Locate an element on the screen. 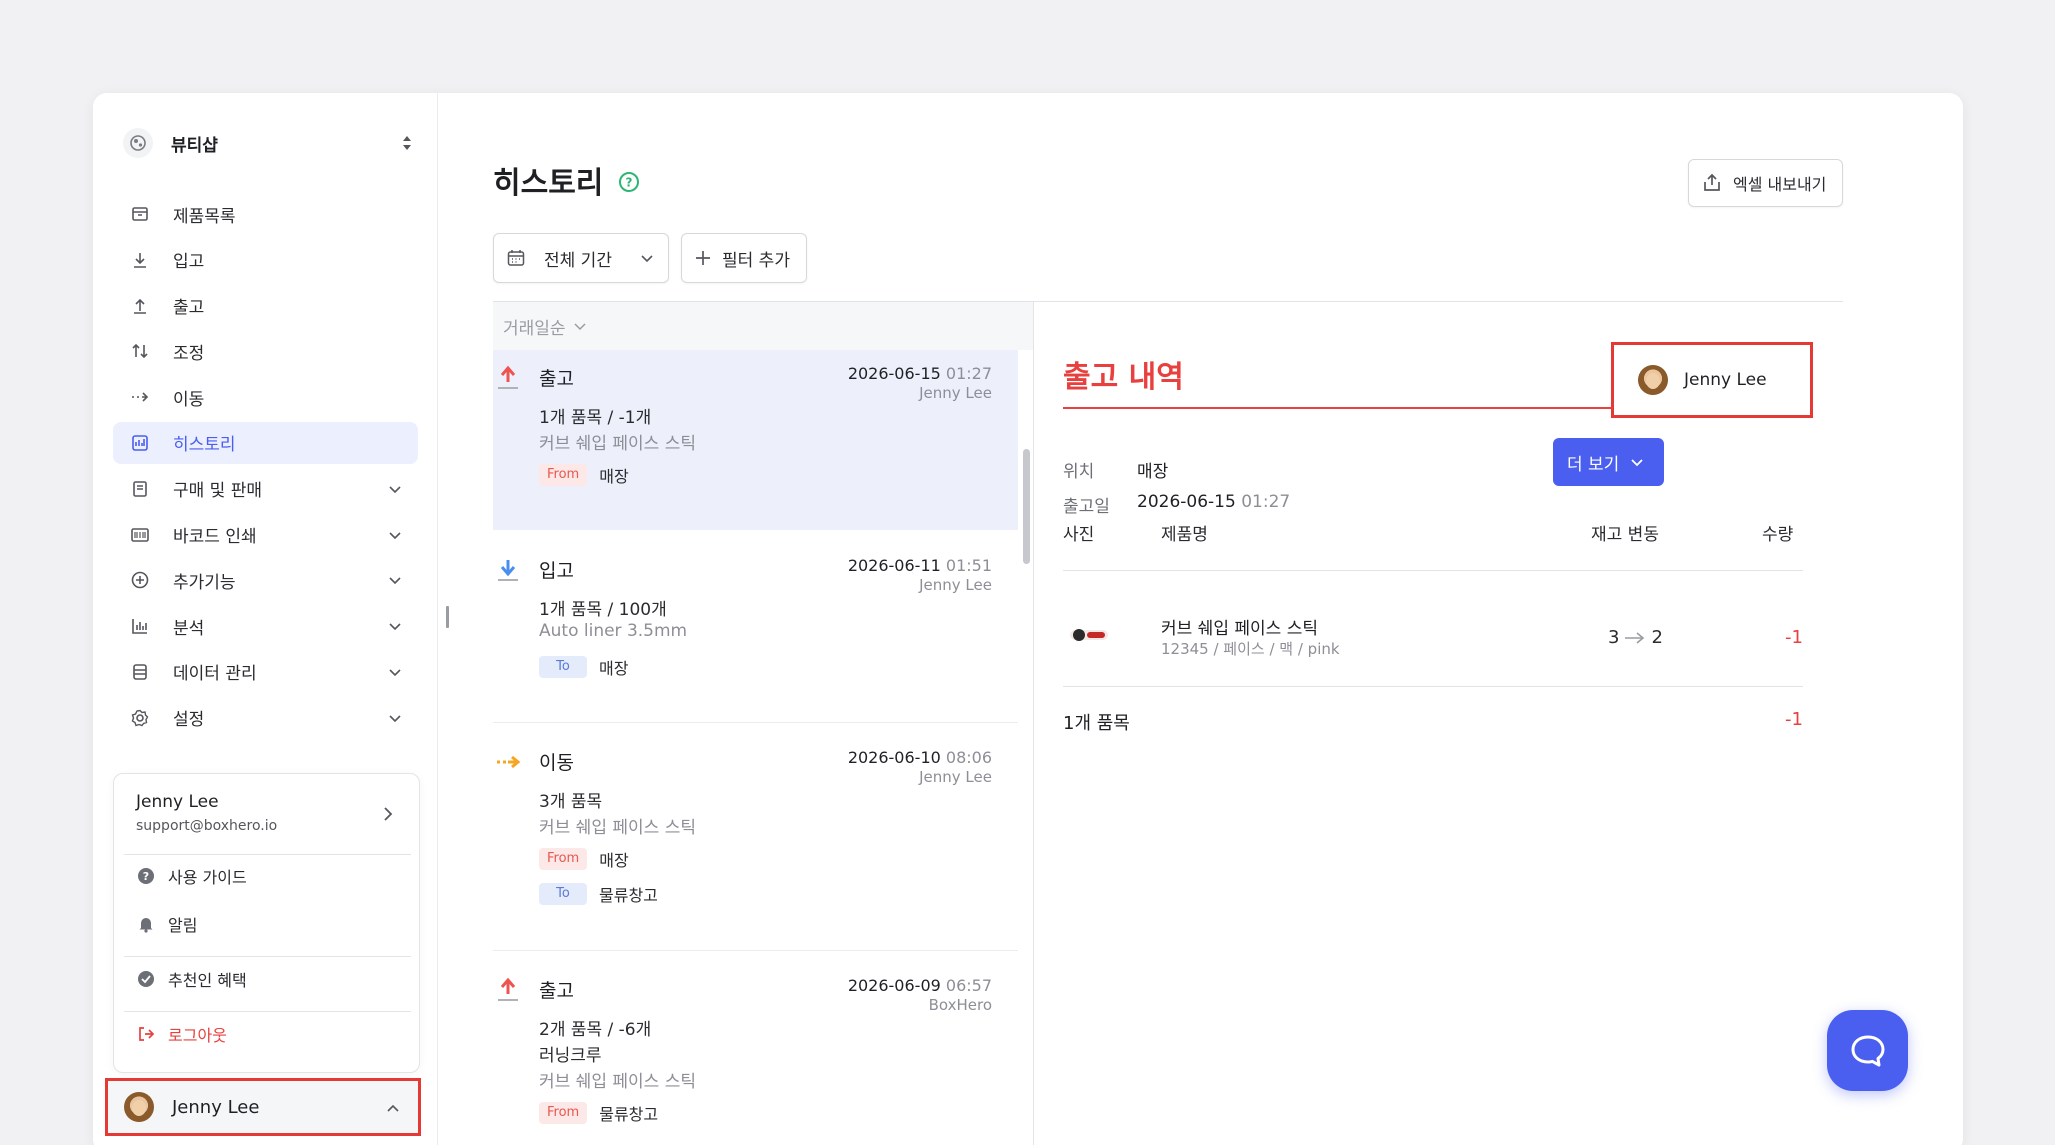 Image resolution: width=2055 pixels, height=1145 pixels. entry-to: To 매장 is located at coordinates (583, 667).